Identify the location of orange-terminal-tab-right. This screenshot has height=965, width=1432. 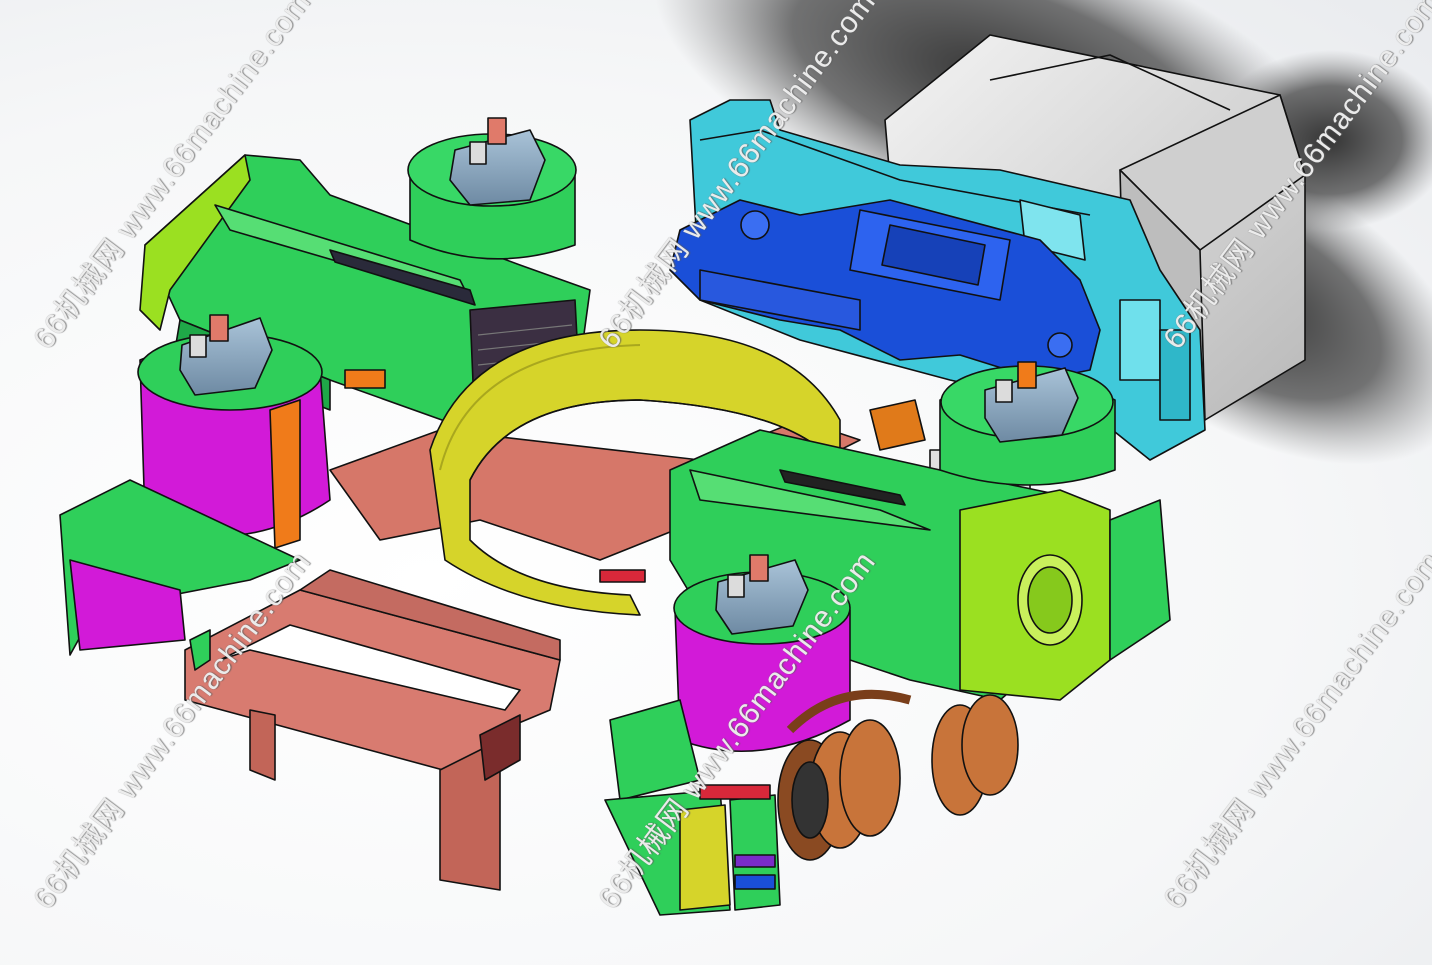
(897, 425).